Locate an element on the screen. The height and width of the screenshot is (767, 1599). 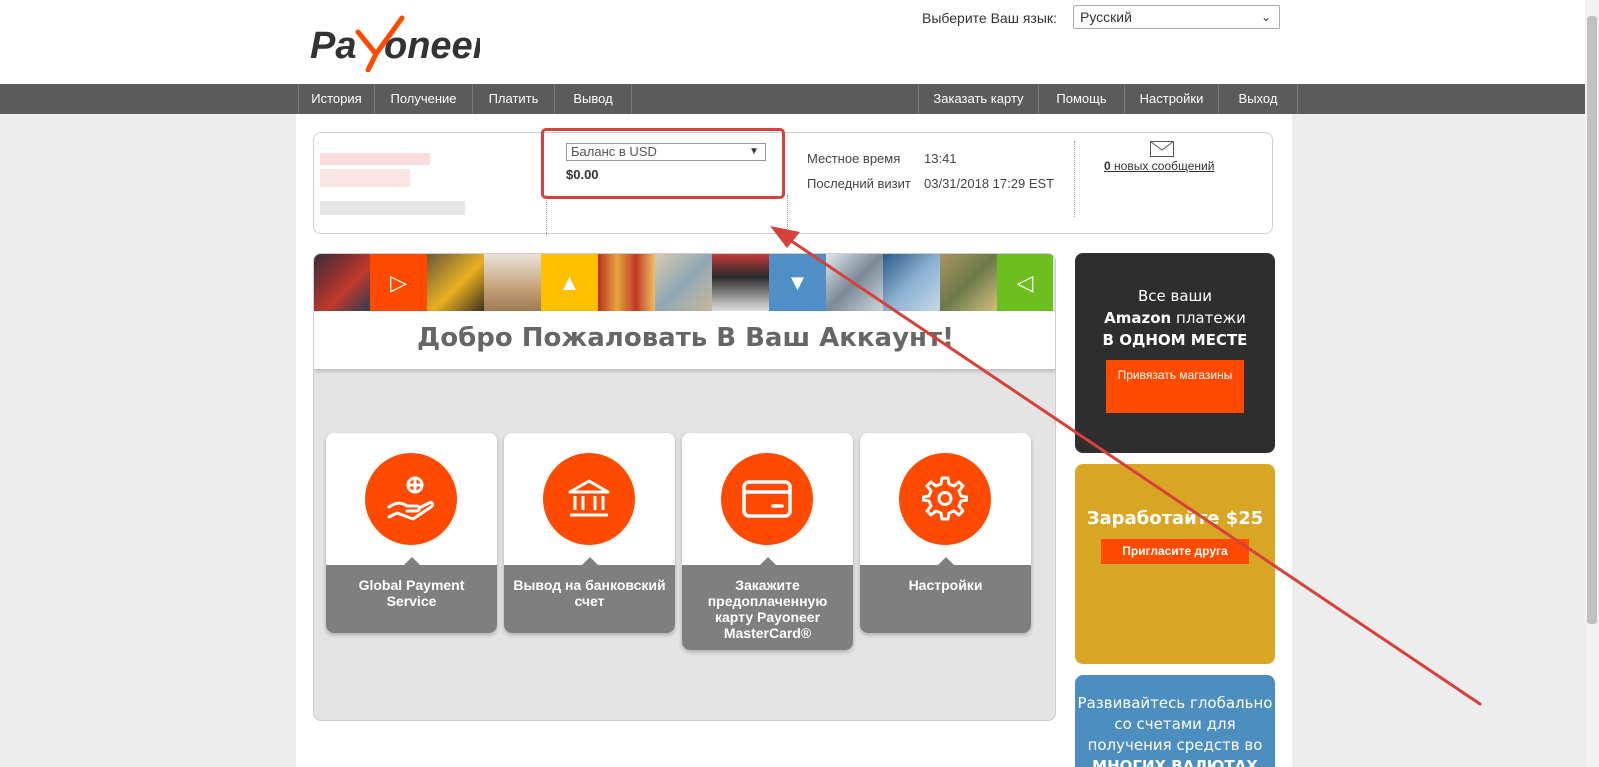
play-tile: ▷ is located at coordinates (398, 282).